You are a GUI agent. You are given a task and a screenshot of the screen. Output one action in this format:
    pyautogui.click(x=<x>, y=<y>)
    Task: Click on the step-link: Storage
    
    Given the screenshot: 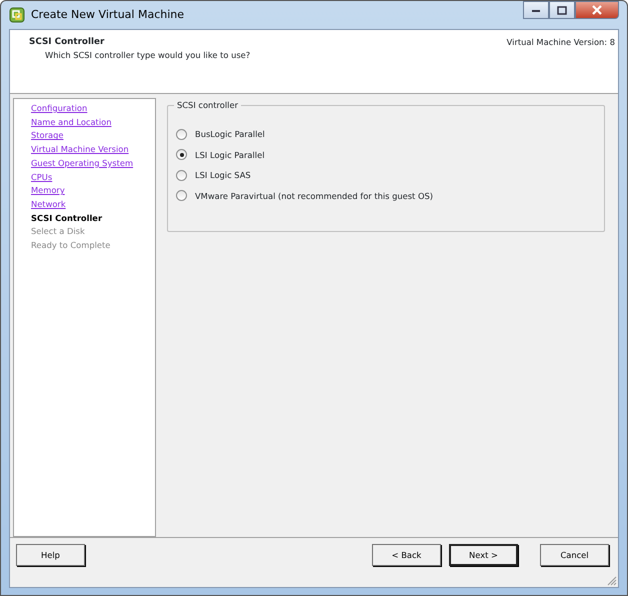 What is the action you would take?
    pyautogui.click(x=47, y=136)
    